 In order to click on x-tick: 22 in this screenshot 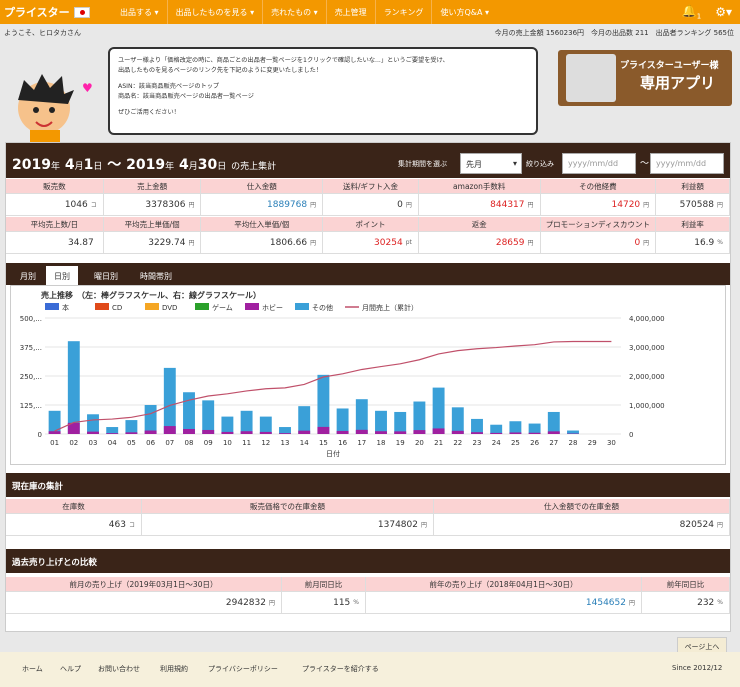, I will do `click(457, 443)`.